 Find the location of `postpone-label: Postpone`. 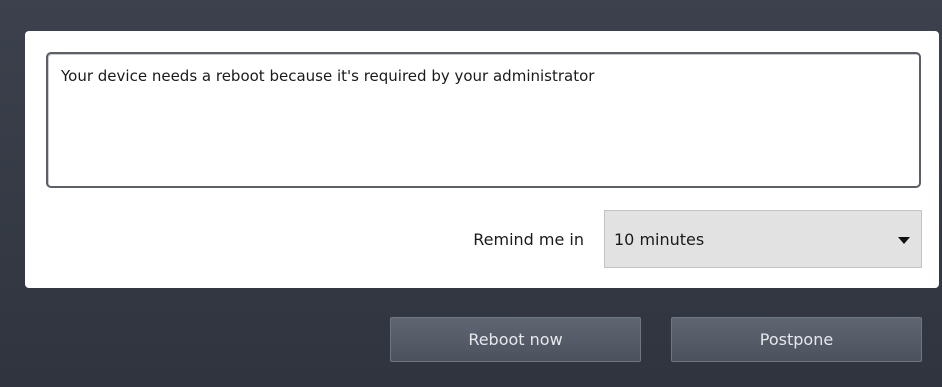

postpone-label: Postpone is located at coordinates (796, 339).